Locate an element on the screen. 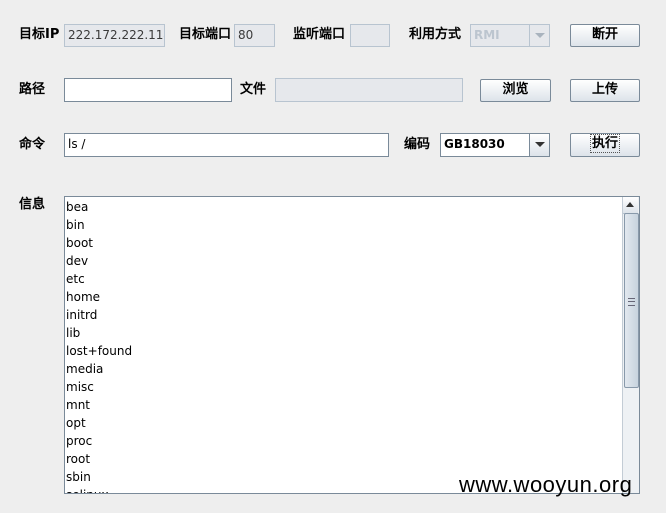  execute-button: 执行 is located at coordinates (605, 145).